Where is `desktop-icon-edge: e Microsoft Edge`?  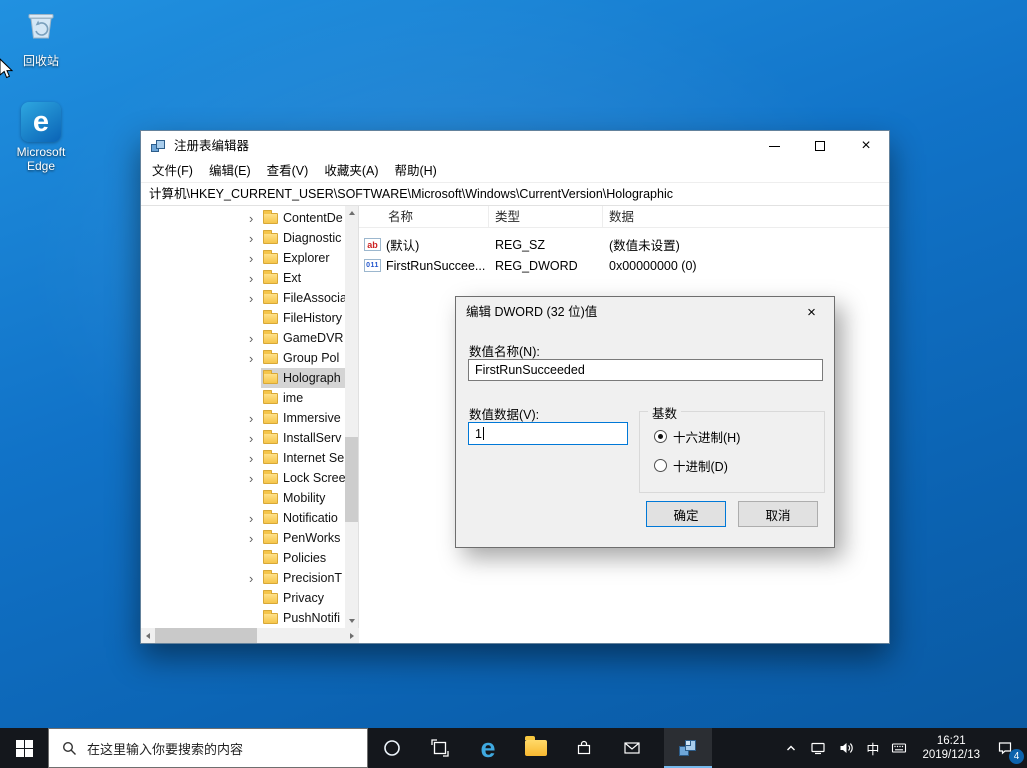
desktop-icon-edge: e Microsoft Edge is located at coordinates (41, 137).